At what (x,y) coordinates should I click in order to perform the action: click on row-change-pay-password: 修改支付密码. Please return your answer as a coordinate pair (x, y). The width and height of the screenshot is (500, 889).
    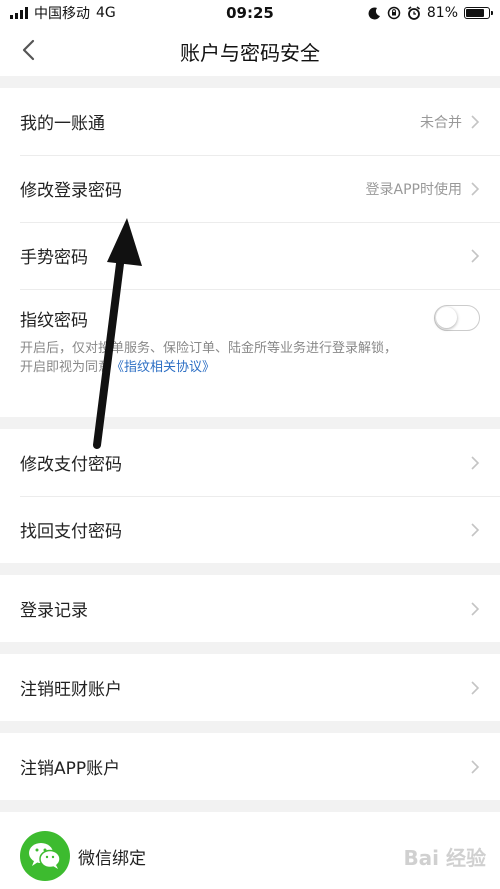
    Looking at the image, I should click on (250, 462).